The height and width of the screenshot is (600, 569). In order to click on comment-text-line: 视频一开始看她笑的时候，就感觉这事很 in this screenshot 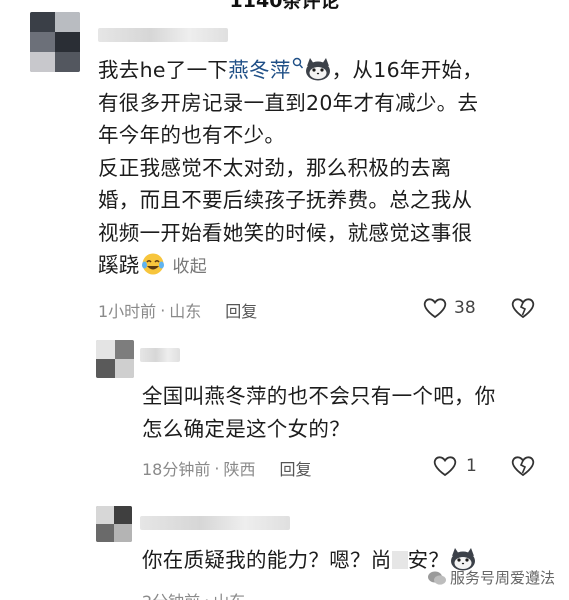, I will do `click(285, 232)`.